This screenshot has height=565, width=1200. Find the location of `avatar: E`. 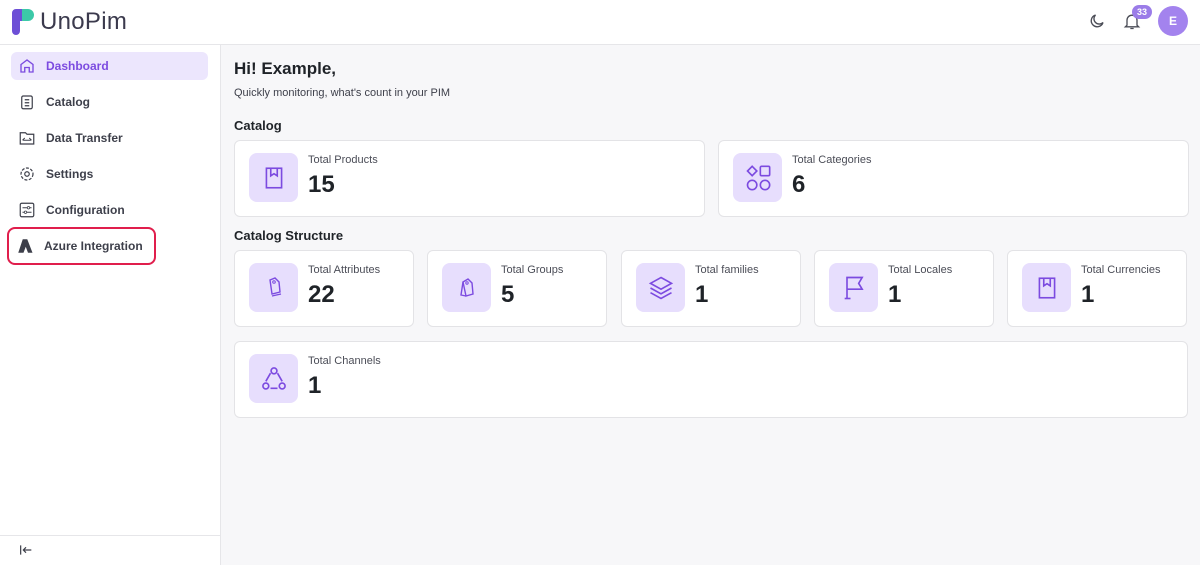

avatar: E is located at coordinates (1173, 21).